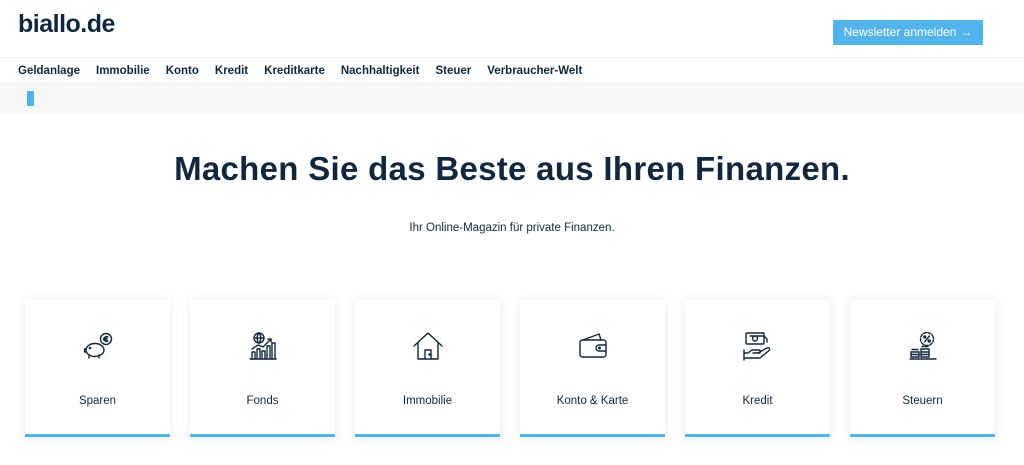 The width and height of the screenshot is (1024, 465). Describe the element at coordinates (592, 368) in the screenshot. I see `card-konto-karte: Konto & Karte` at that location.